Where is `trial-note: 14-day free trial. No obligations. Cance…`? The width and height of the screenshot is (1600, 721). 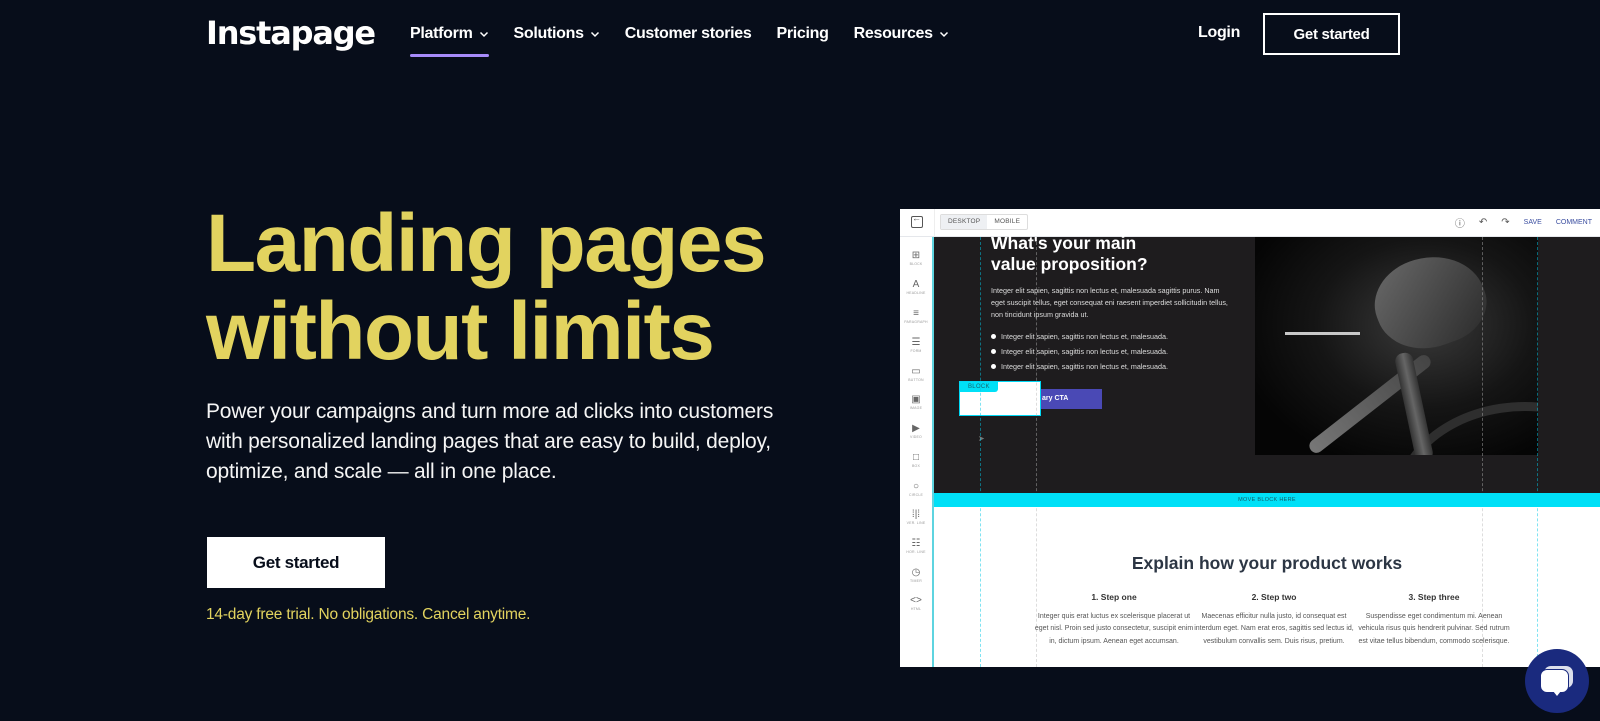
trial-note: 14-day free trial. No obligations. Cance… is located at coordinates (368, 614).